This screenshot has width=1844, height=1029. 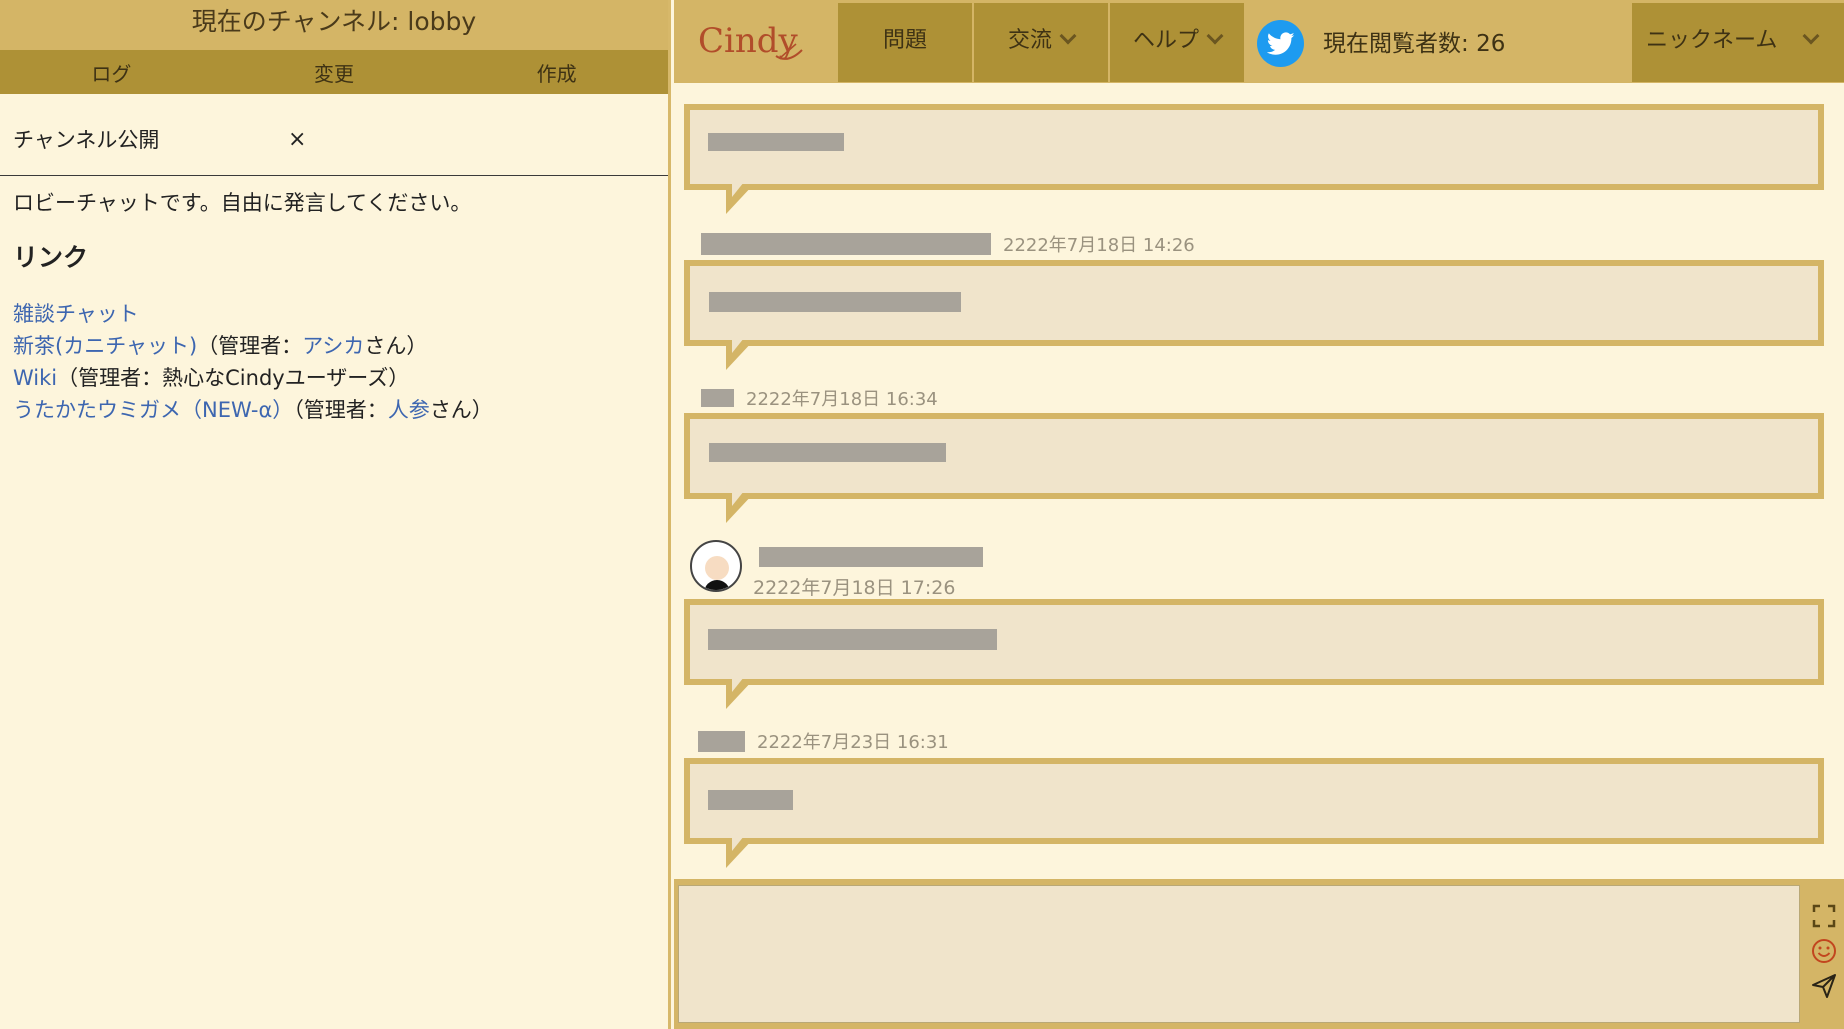 What do you see at coordinates (409, 410) in the screenshot?
I see `link-admin-ninjin: 人参` at bounding box center [409, 410].